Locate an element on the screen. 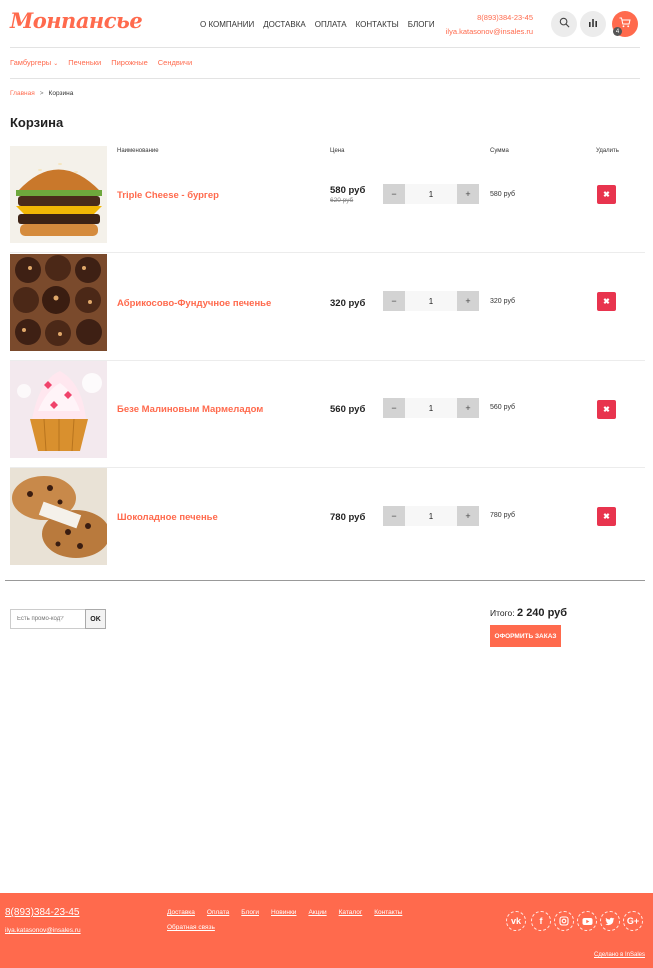 This screenshot has width=653, height=968. cart-total: Итого: 2 240 руб is located at coordinates (528, 613).